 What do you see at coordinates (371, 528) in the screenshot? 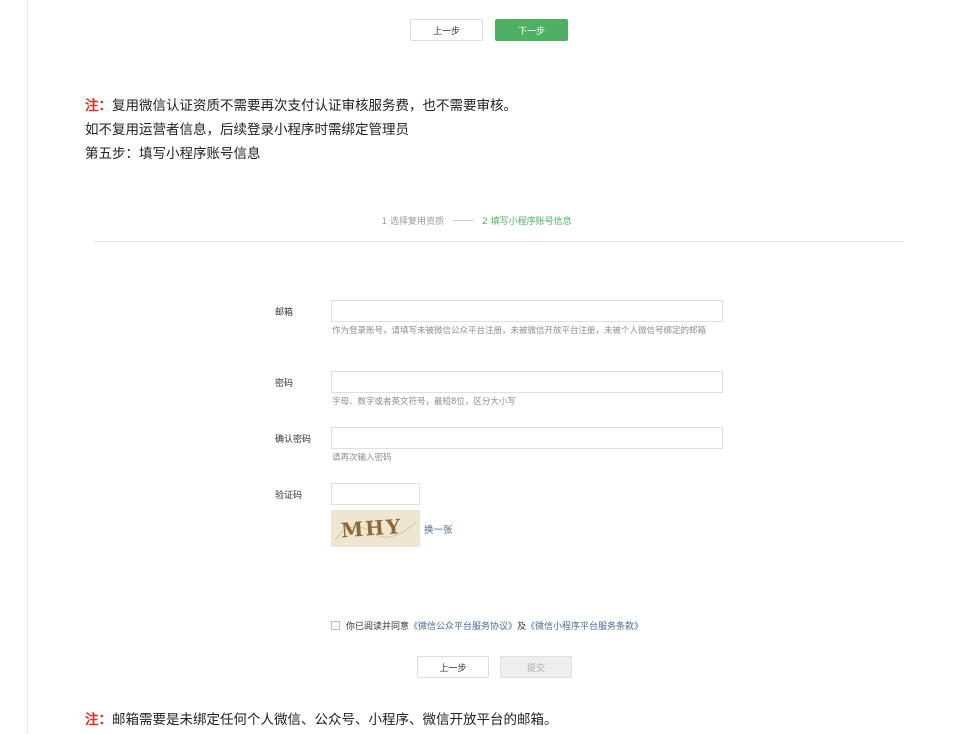
I see `captcha-text: MHY` at bounding box center [371, 528].